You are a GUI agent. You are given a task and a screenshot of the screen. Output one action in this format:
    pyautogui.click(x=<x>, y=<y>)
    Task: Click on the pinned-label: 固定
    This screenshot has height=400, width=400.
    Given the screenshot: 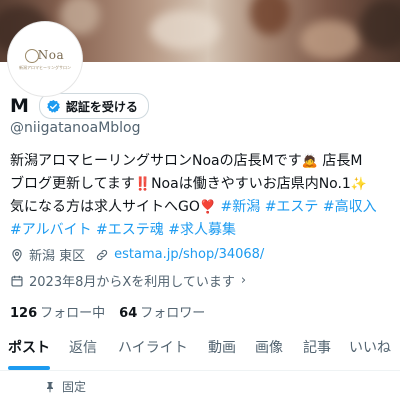 What is the action you would take?
    pyautogui.click(x=74, y=387)
    